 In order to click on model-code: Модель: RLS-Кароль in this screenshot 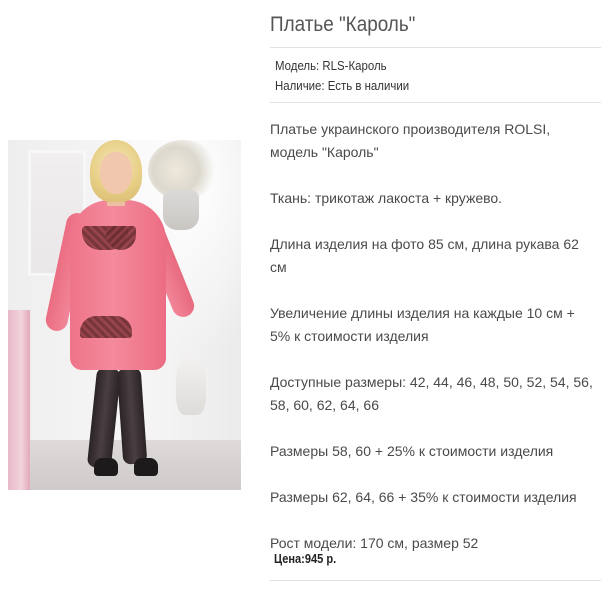, I will do `click(331, 65)`.